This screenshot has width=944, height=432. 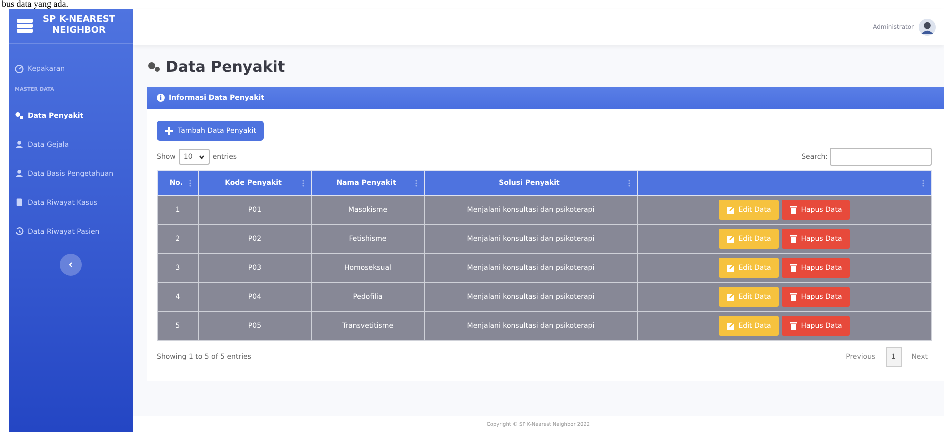 What do you see at coordinates (201, 157) in the screenshot?
I see `chevron-down-icon` at bounding box center [201, 157].